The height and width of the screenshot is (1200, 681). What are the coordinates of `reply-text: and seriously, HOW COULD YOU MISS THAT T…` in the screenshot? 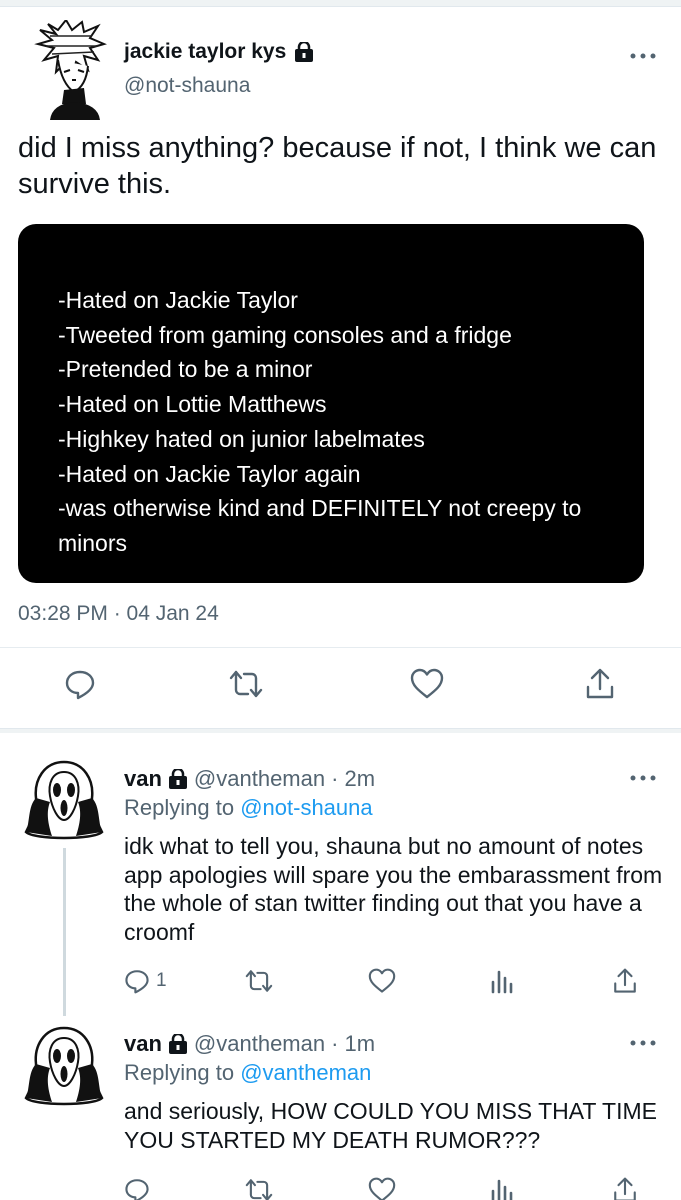 It's located at (390, 1125).